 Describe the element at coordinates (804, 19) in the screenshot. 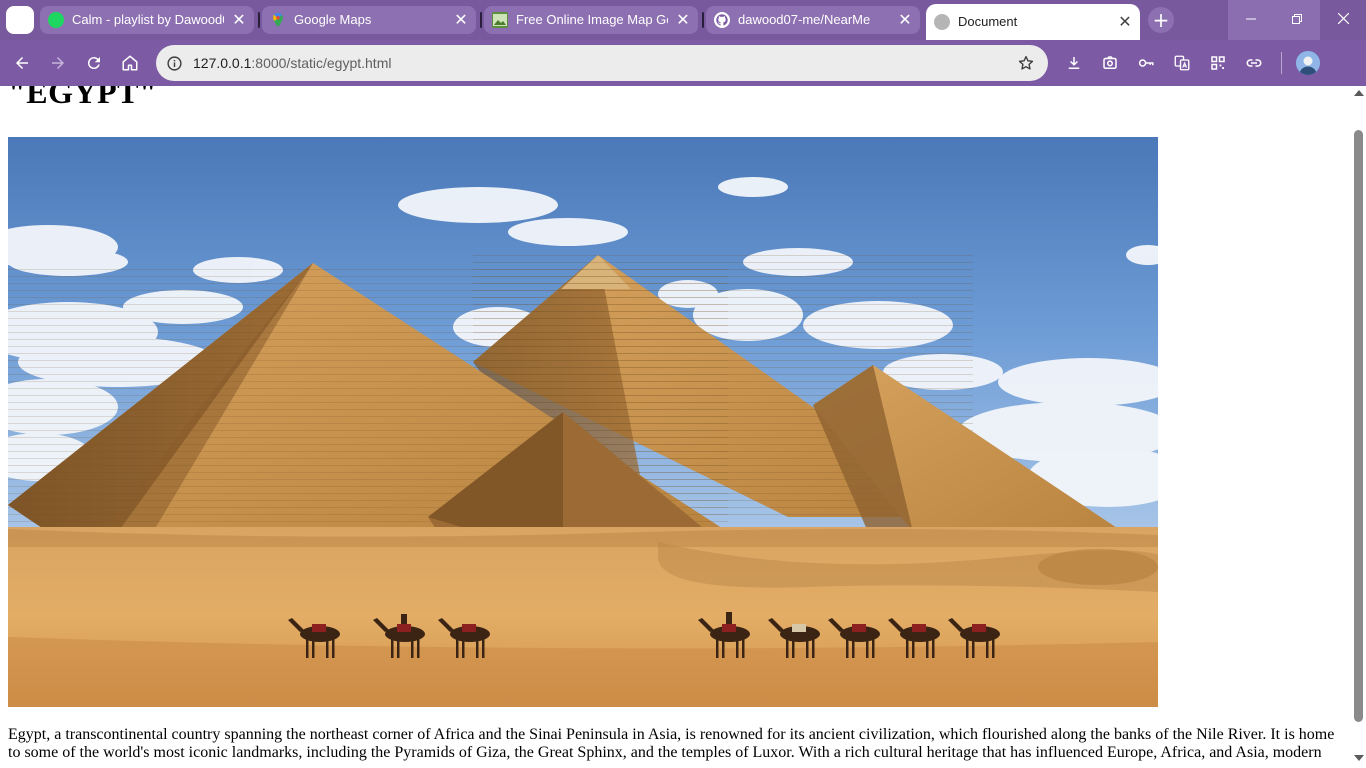

I see `tab-title: dawood07-me/NearMe` at that location.